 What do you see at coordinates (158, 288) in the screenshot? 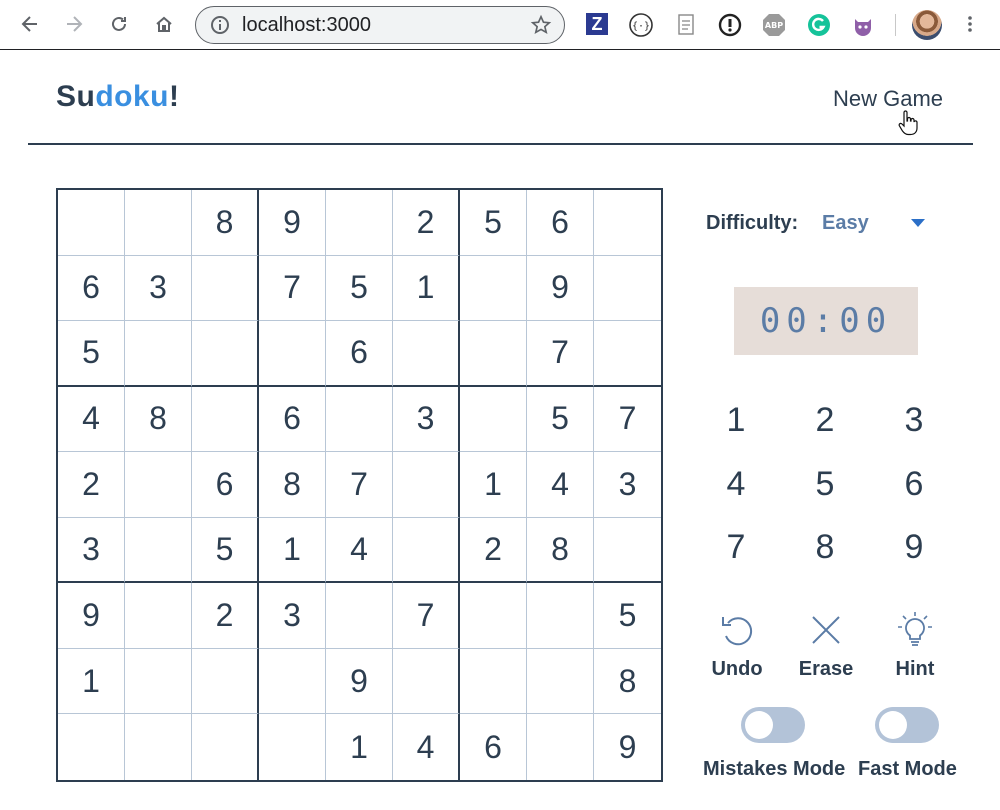
I see `sudoku-cell-r2c2: 3` at bounding box center [158, 288].